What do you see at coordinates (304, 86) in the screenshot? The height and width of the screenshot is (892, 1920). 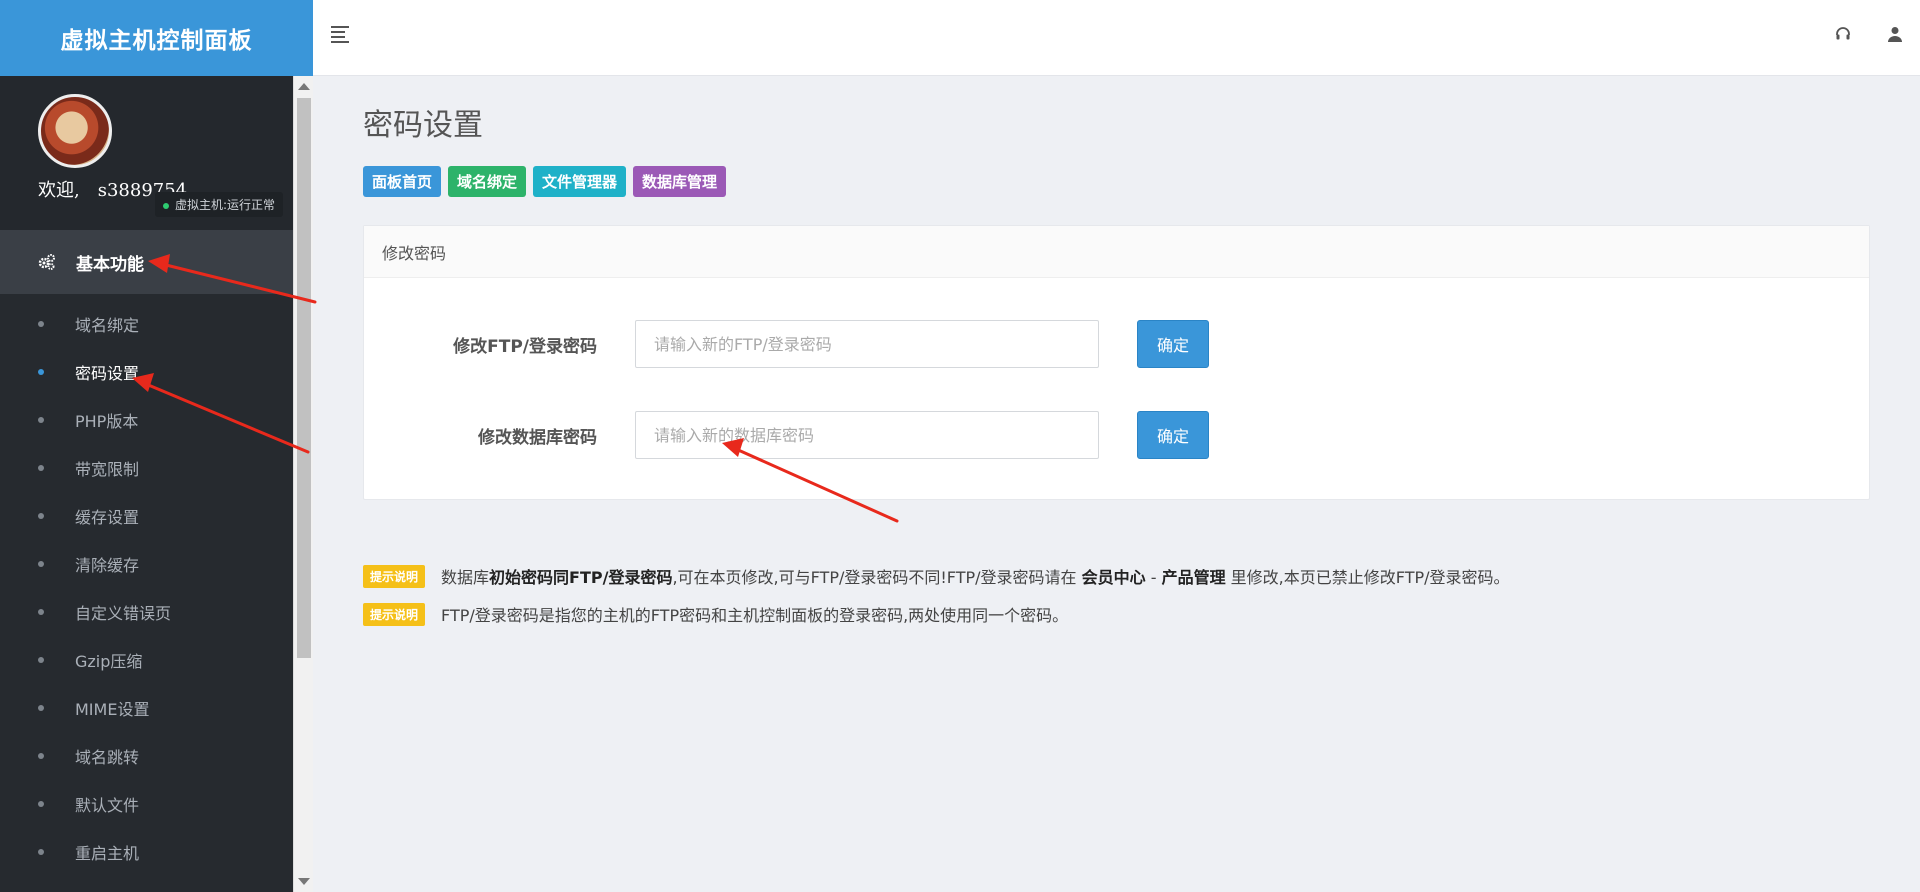 I see `scroll-up-icon` at bounding box center [304, 86].